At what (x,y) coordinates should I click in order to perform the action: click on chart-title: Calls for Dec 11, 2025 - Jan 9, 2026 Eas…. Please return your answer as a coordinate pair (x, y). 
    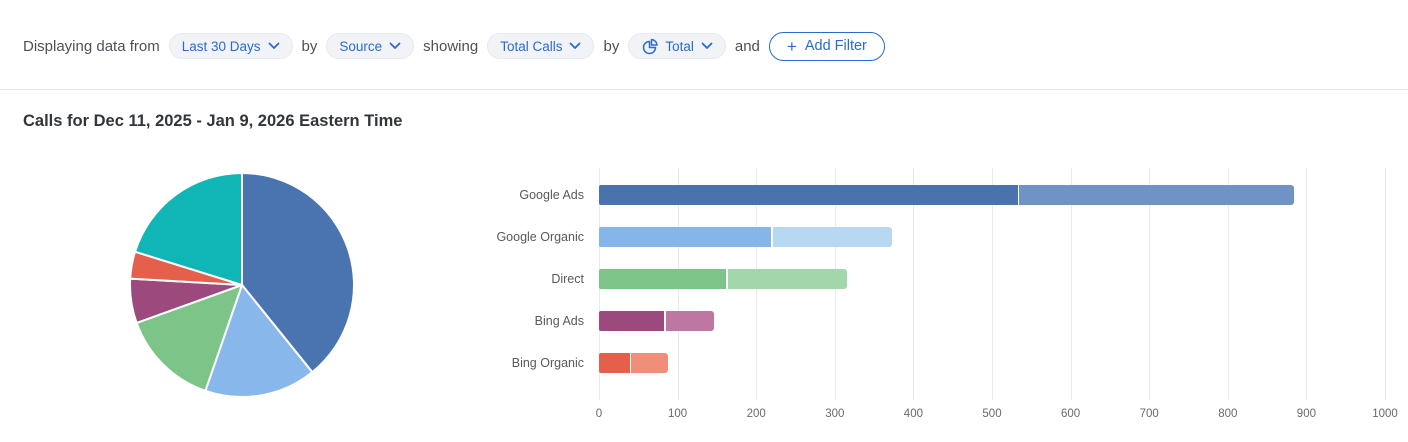
    Looking at the image, I should click on (213, 121).